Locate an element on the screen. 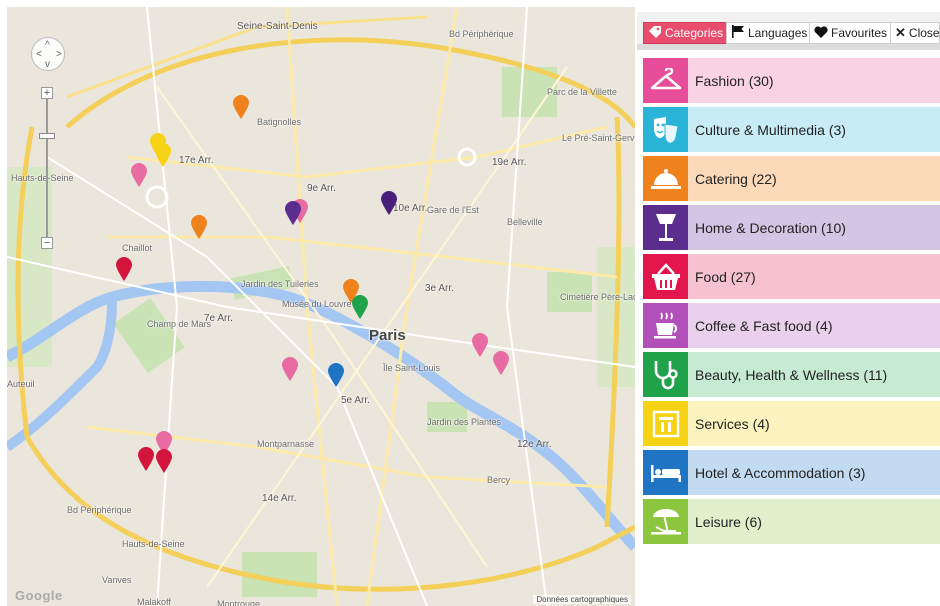 The image size is (940, 606). tab-categories-label: Categories is located at coordinates (694, 33).